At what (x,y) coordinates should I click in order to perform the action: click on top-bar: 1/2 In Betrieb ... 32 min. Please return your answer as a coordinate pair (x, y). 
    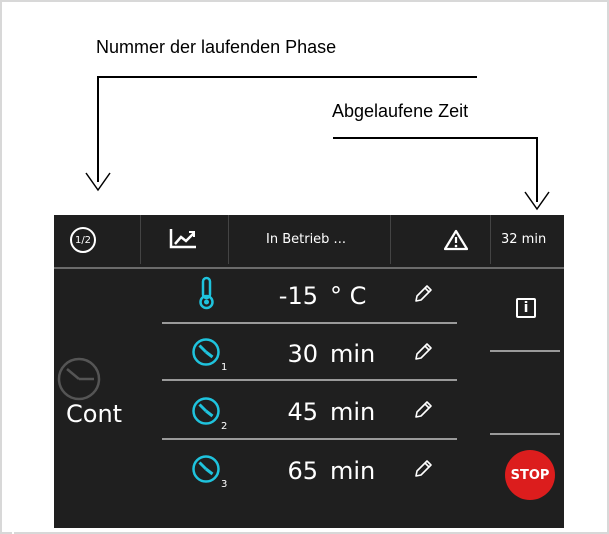
    Looking at the image, I should click on (309, 239).